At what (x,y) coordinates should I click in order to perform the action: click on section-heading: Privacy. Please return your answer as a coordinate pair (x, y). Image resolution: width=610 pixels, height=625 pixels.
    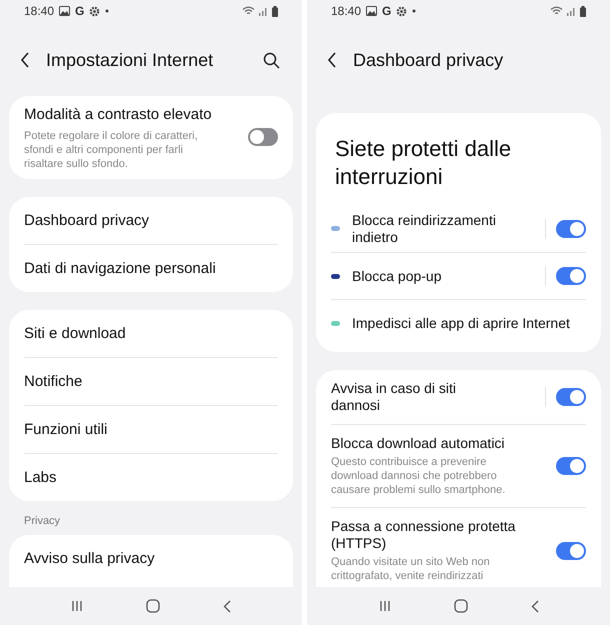
    Looking at the image, I should click on (42, 521).